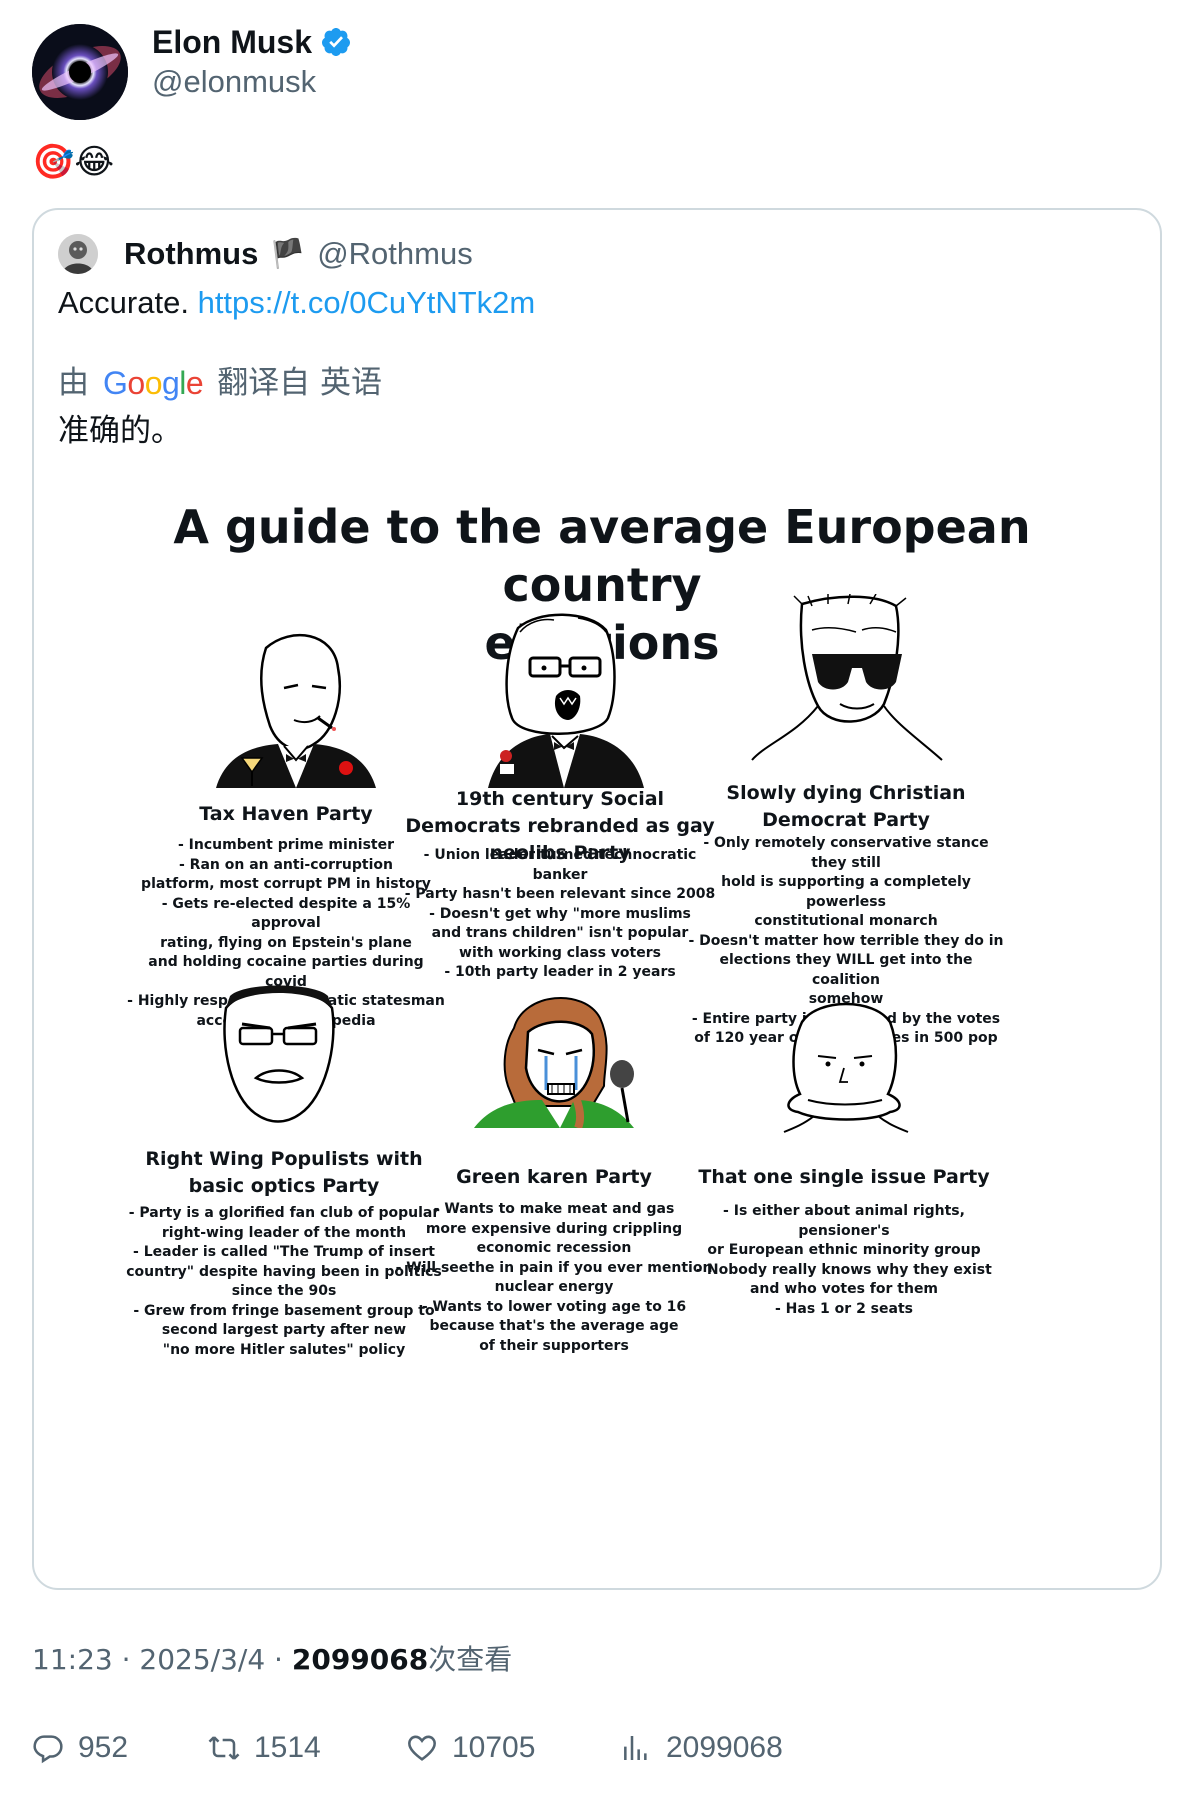  Describe the element at coordinates (602, 556) in the screenshot. I see `meme-title-line1: A guide to the average European country` at that location.